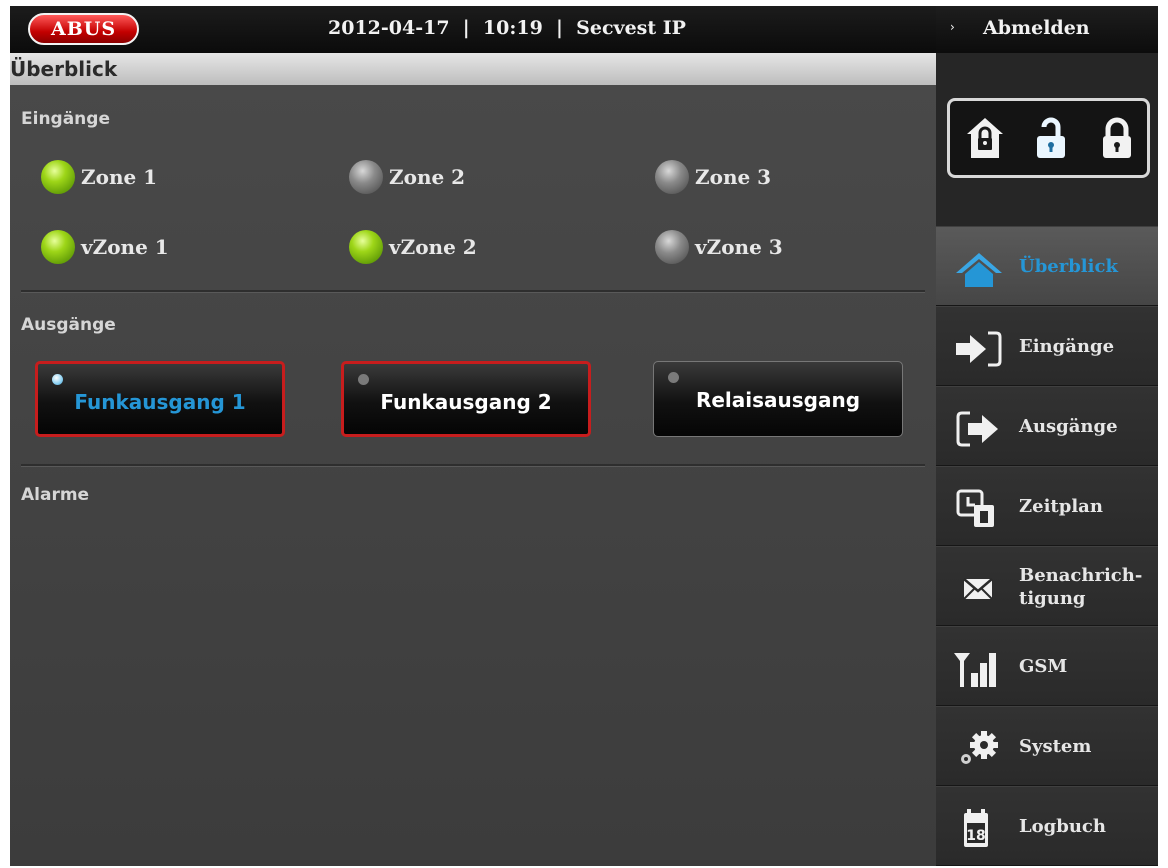 The image size is (1168, 868). What do you see at coordinates (1051, 138) in the screenshot?
I see `unlock-icon` at bounding box center [1051, 138].